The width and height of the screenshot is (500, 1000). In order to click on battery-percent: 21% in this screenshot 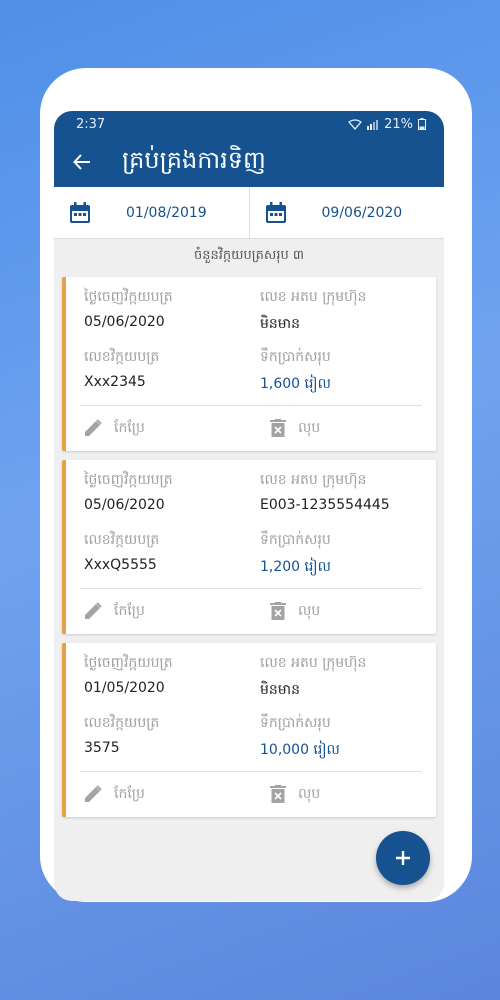, I will do `click(398, 124)`.